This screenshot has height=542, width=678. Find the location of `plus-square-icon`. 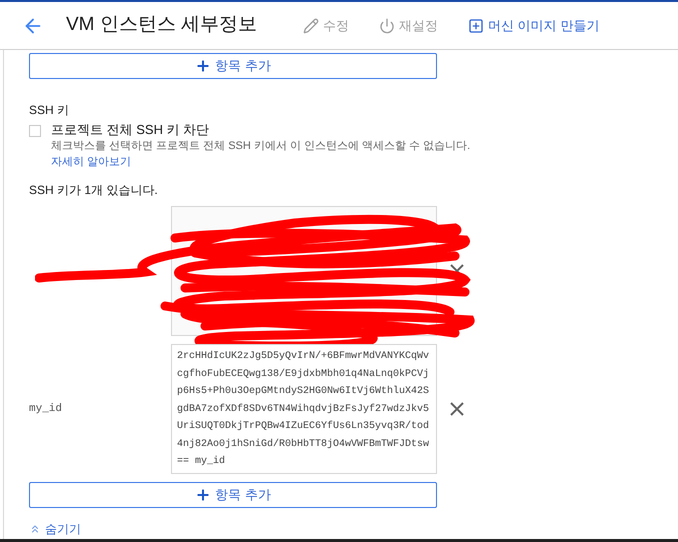

plus-square-icon is located at coordinates (476, 26).